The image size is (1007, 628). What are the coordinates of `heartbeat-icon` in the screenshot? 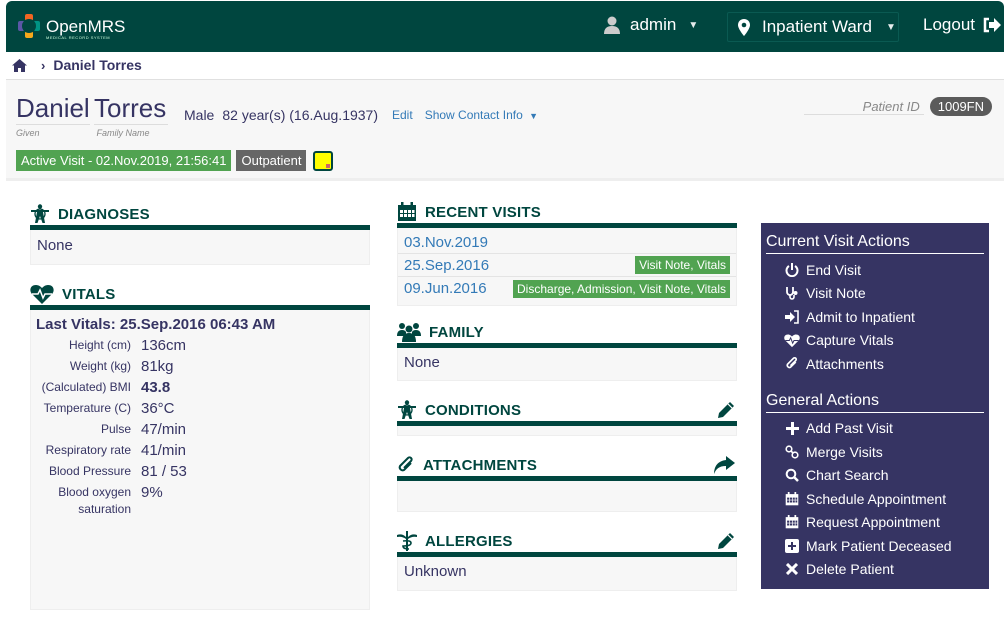 It's located at (792, 340).